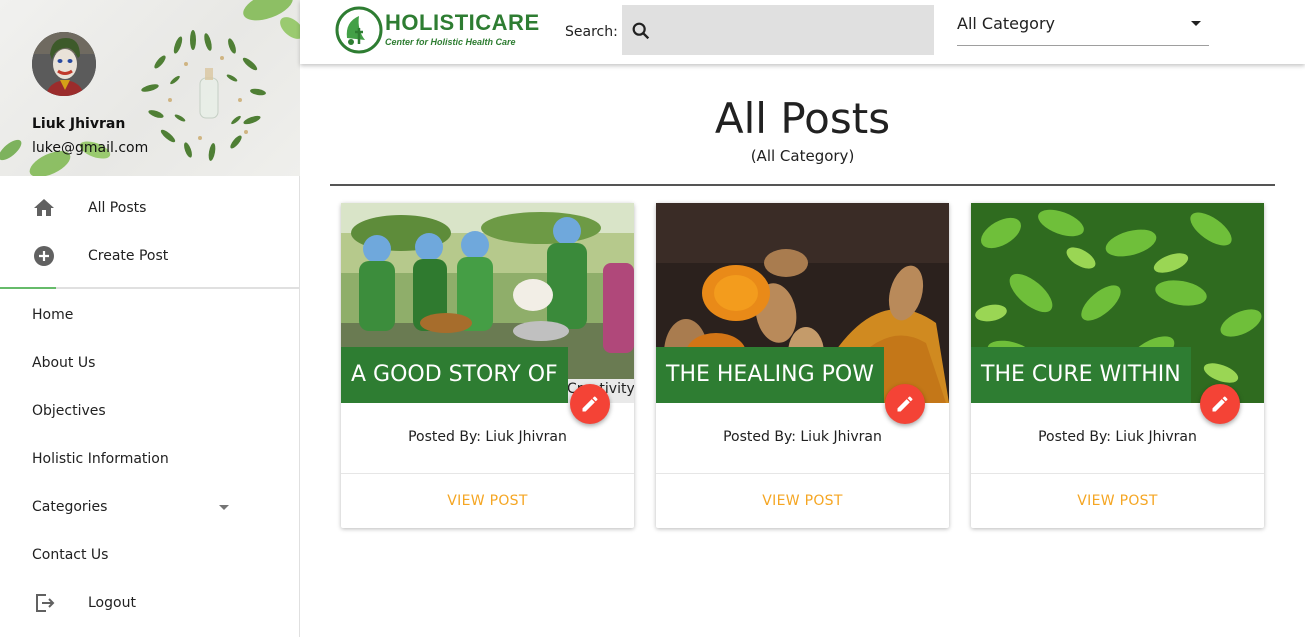 Image resolution: width=1305 pixels, height=637 pixels. What do you see at coordinates (1006, 23) in the screenshot?
I see `category-select-value: All Category` at bounding box center [1006, 23].